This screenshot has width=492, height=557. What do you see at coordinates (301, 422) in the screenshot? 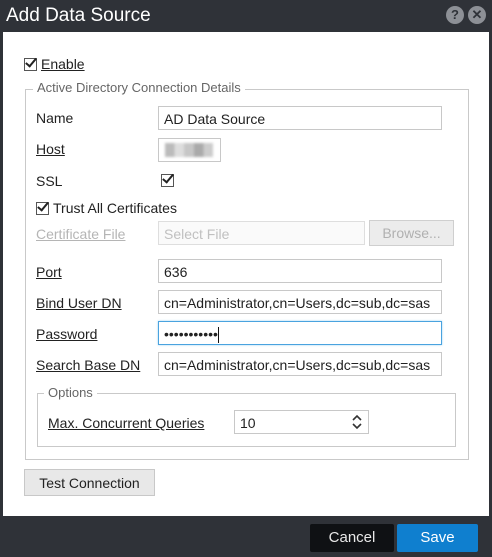
I see `max-concurrent-queries-spinner: 10` at bounding box center [301, 422].